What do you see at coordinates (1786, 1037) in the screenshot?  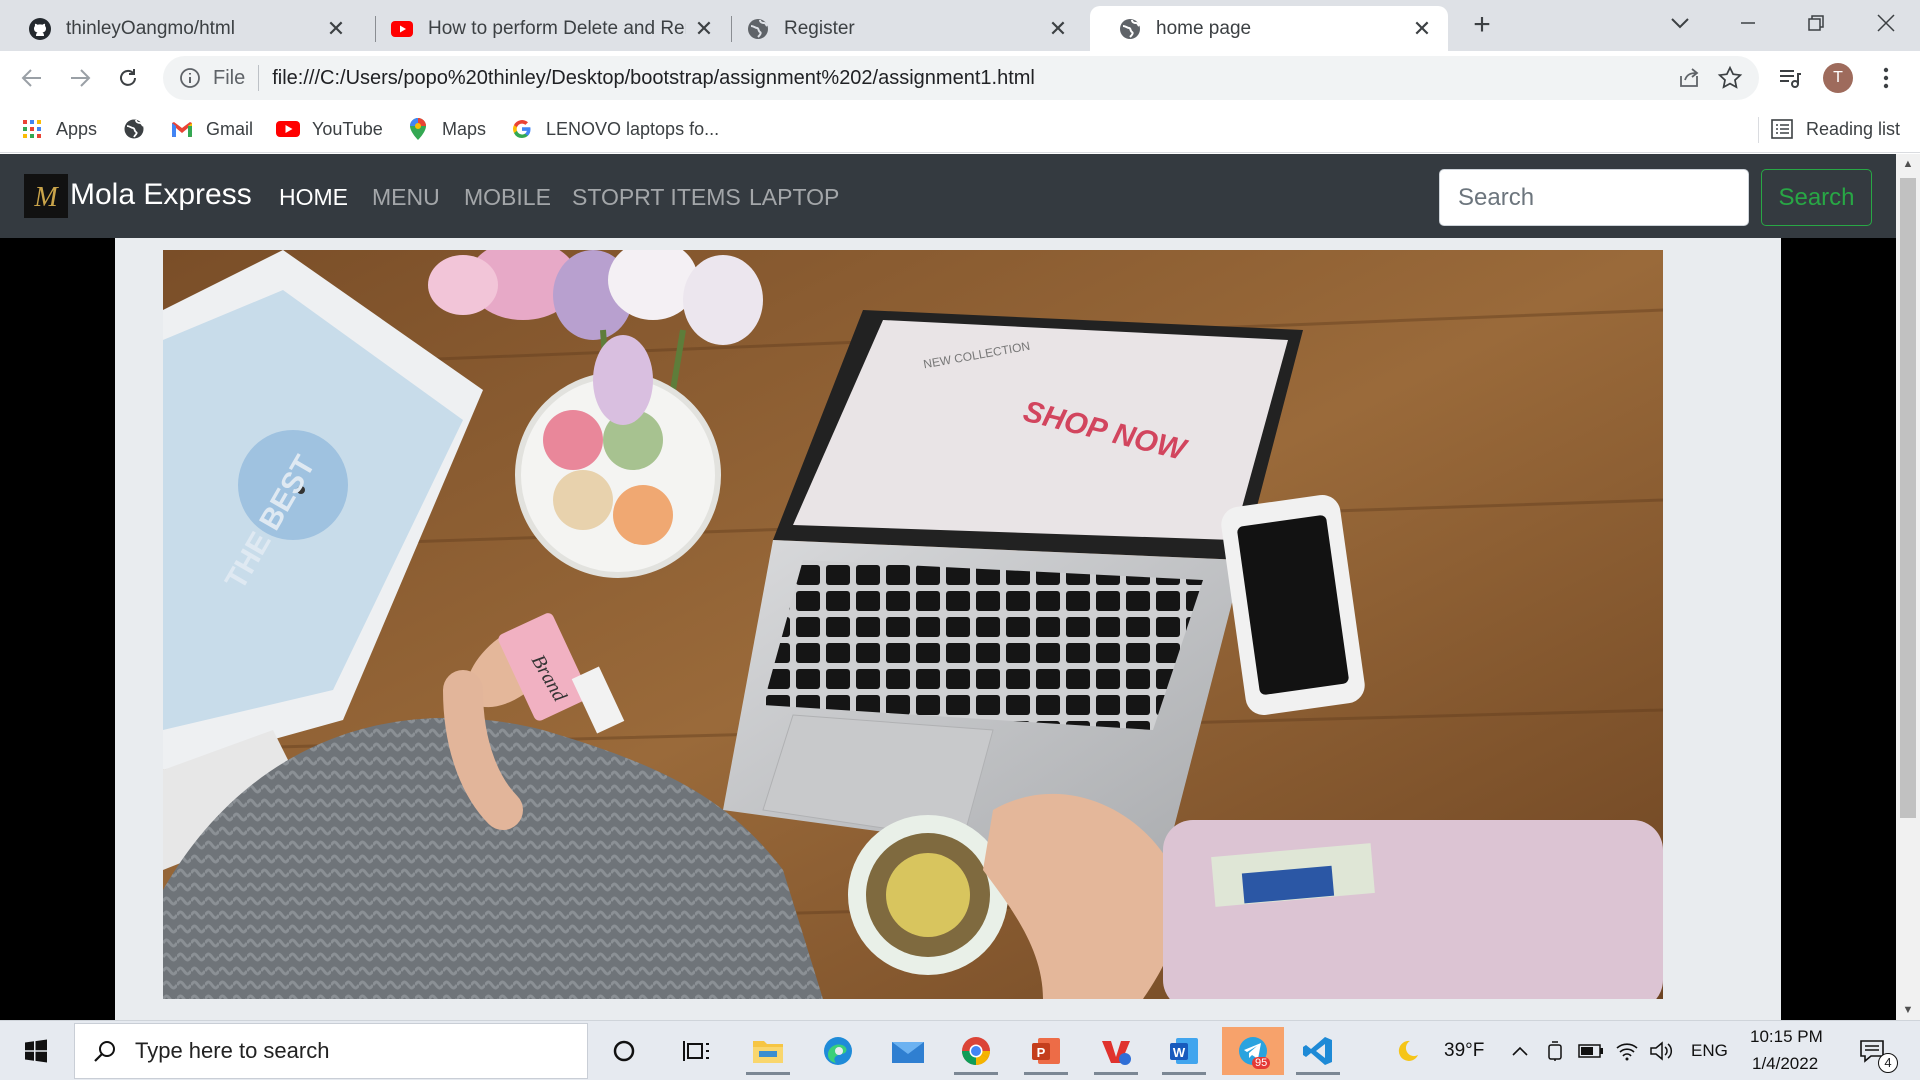 I see `clock-time: 10:15 PM` at bounding box center [1786, 1037].